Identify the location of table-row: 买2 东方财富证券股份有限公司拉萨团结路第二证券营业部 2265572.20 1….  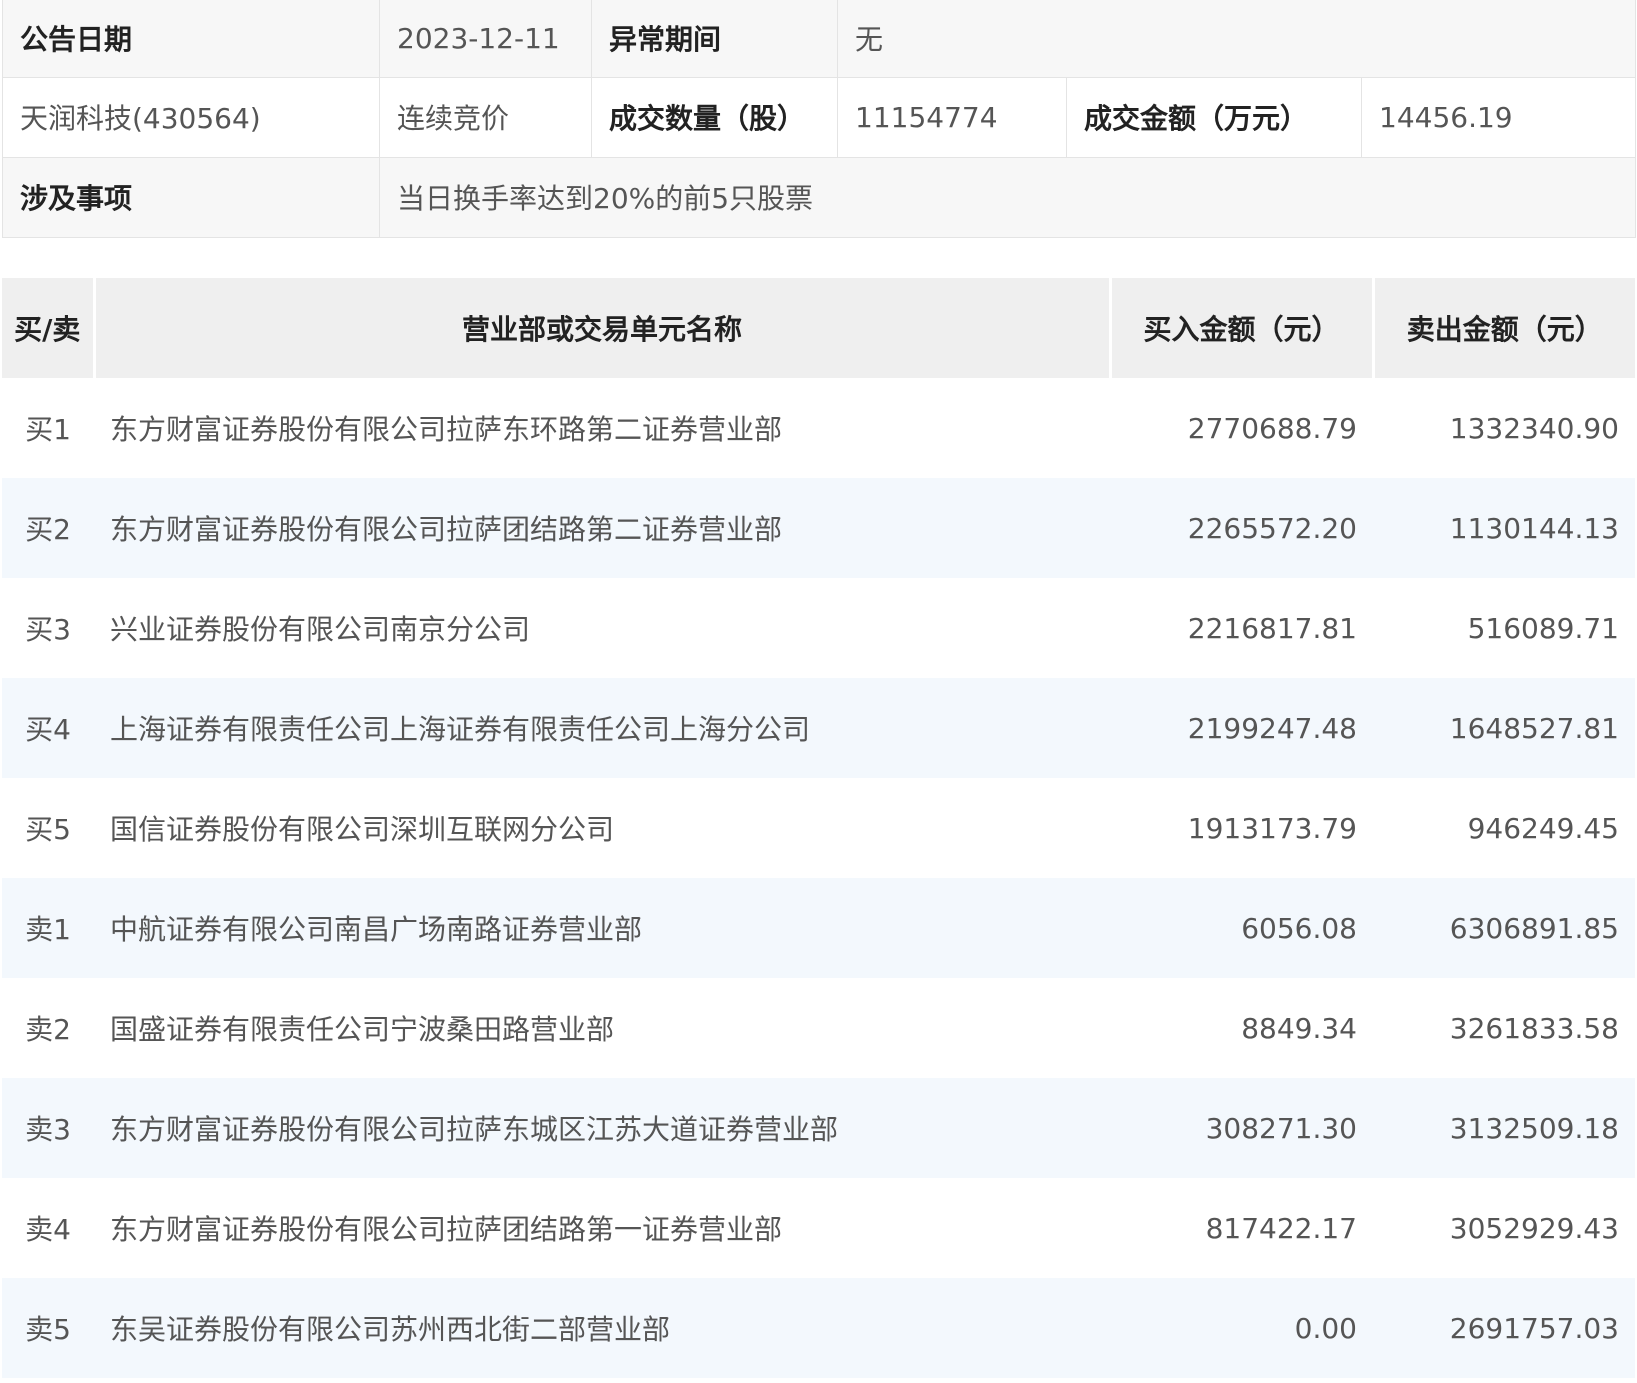
(818, 528).